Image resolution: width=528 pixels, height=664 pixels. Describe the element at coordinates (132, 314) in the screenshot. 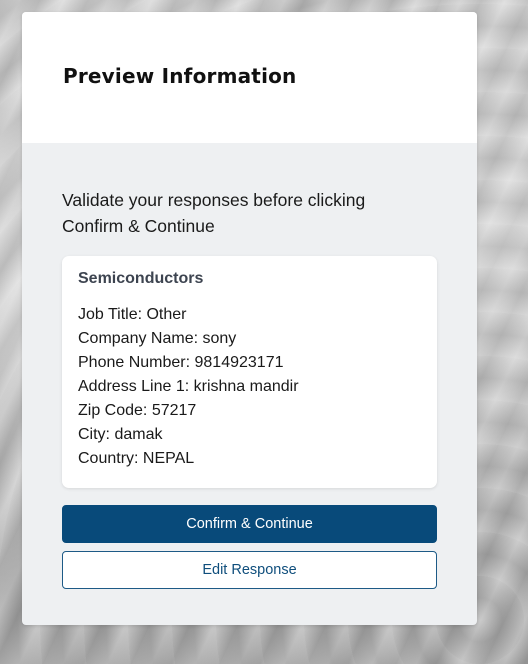

I see `field-job-title: Job Title: Other` at that location.